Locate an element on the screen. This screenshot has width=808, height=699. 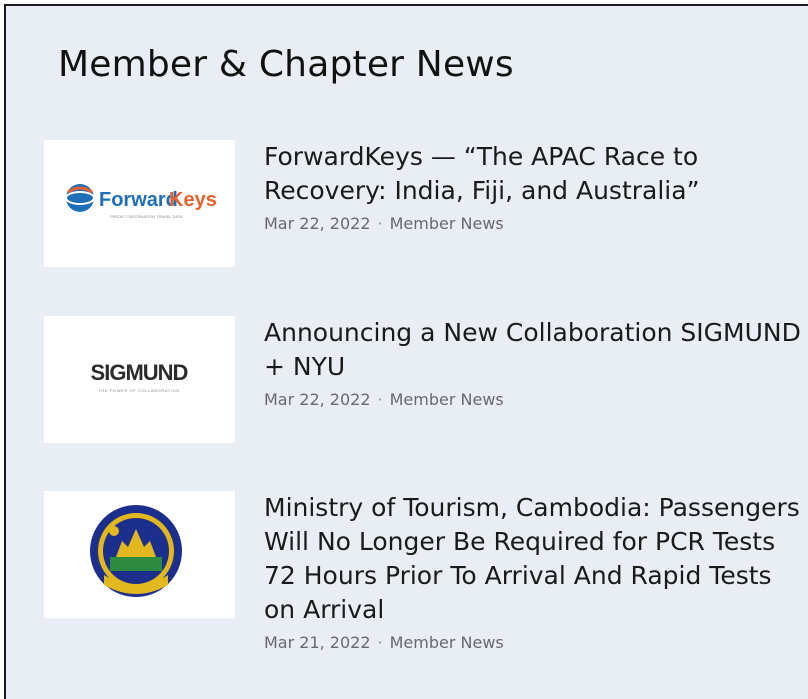
news-meta: Mar 21, 2022 · Member News is located at coordinates (534, 642).